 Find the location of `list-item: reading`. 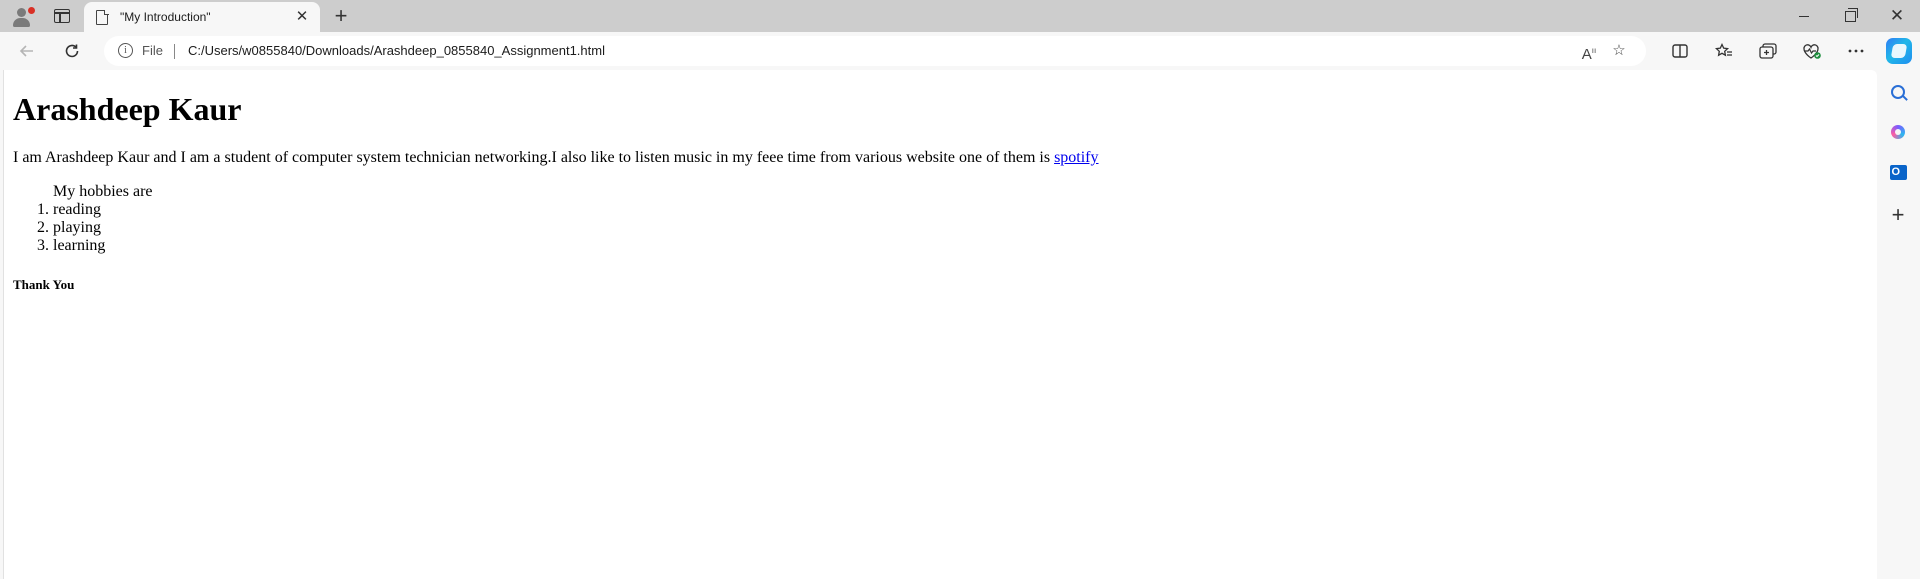

list-item: reading is located at coordinates (965, 210).